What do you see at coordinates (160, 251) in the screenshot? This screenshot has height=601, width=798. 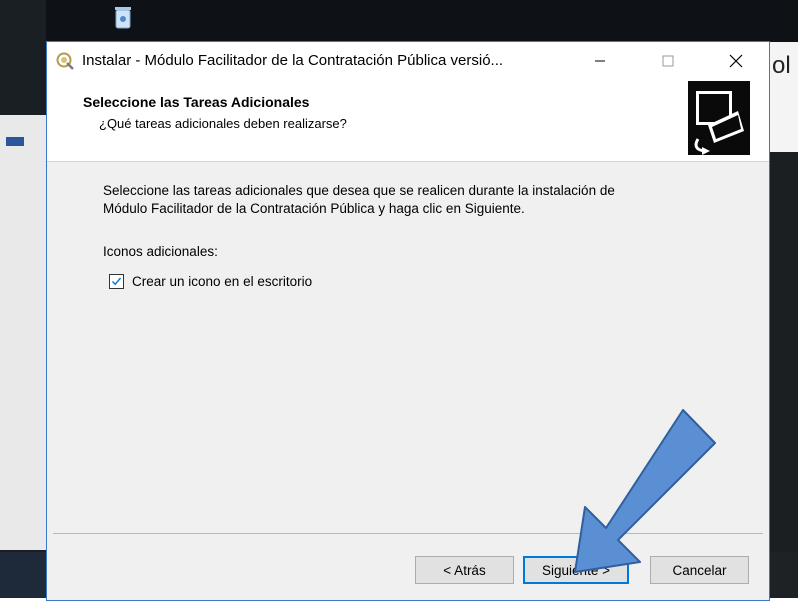 I see `additional-icons-label: Iconos adicionales:` at bounding box center [160, 251].